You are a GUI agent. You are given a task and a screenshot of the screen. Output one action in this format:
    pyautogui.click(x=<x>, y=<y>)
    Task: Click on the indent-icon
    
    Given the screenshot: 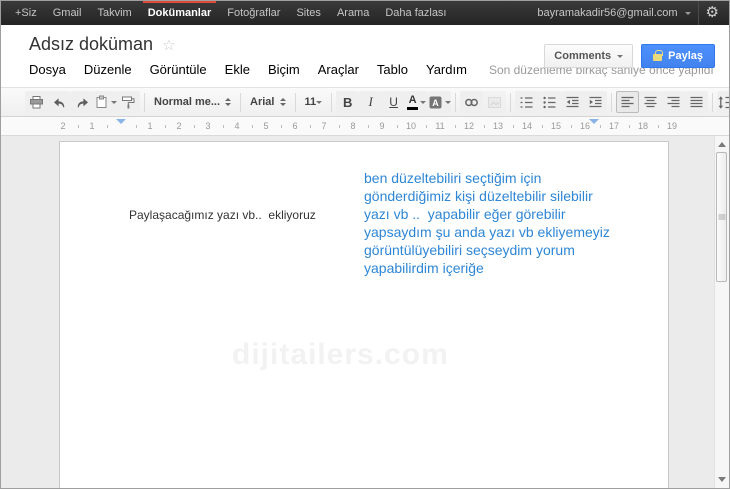 What is the action you would take?
    pyautogui.click(x=595, y=102)
    